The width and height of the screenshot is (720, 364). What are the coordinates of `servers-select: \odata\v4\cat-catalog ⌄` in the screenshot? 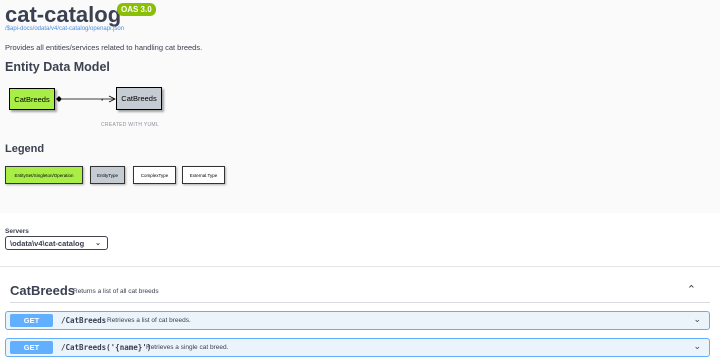 It's located at (56, 243).